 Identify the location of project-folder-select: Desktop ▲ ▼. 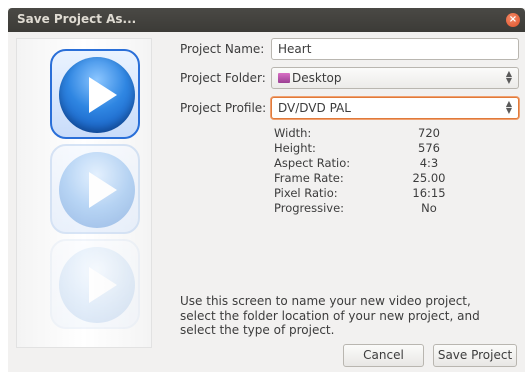
(395, 78).